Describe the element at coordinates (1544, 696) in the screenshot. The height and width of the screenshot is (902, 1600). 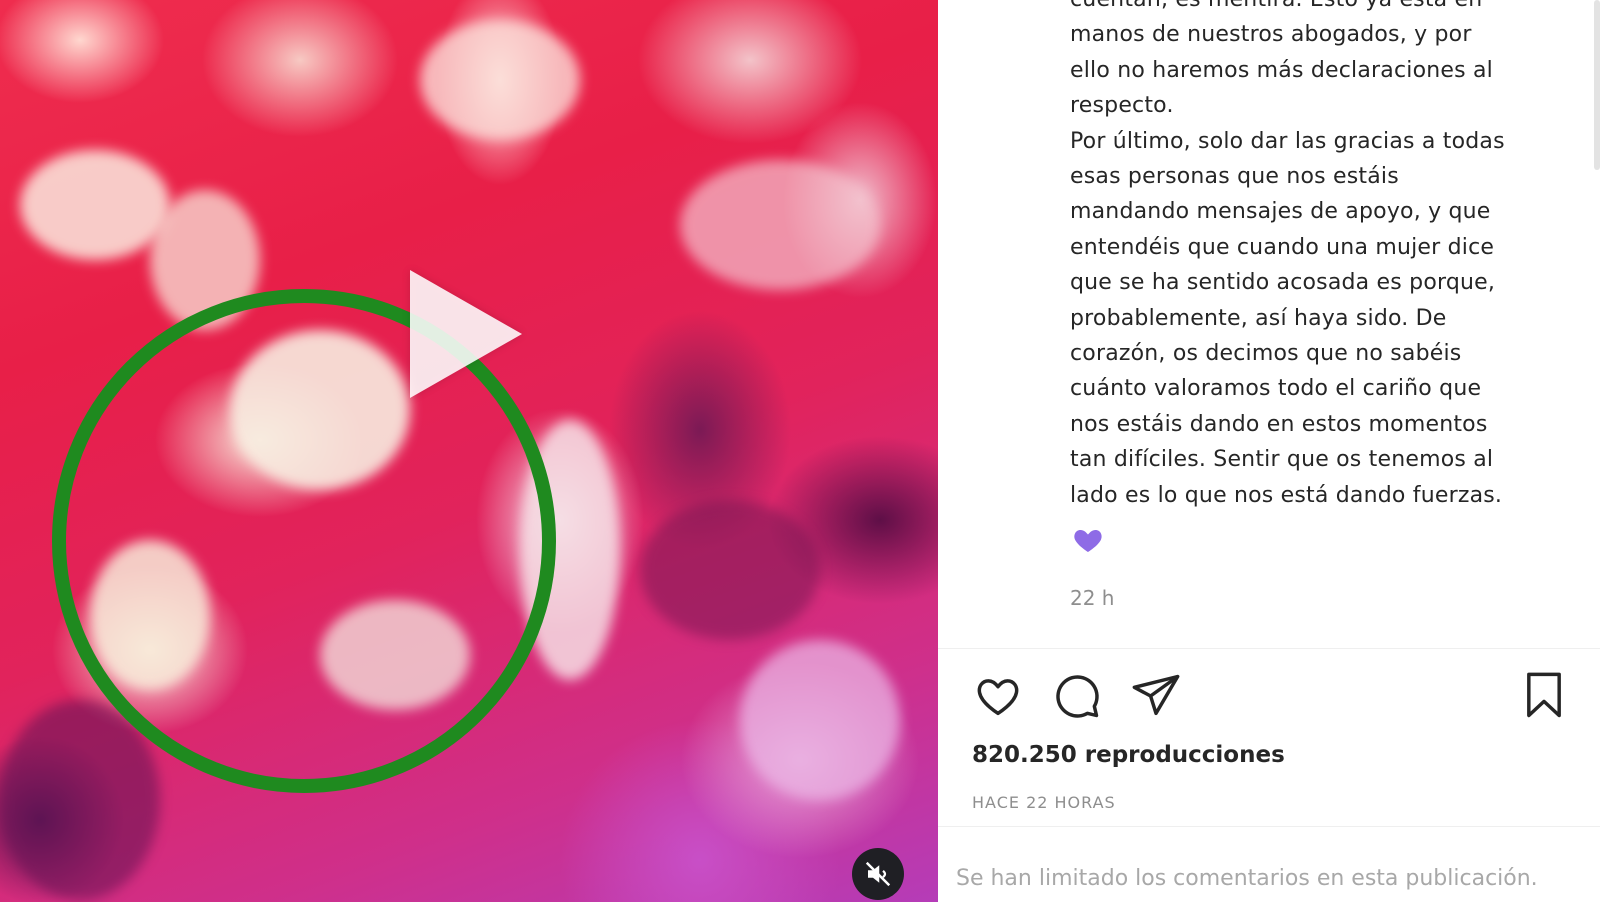
I see `bookmark-icon` at that location.